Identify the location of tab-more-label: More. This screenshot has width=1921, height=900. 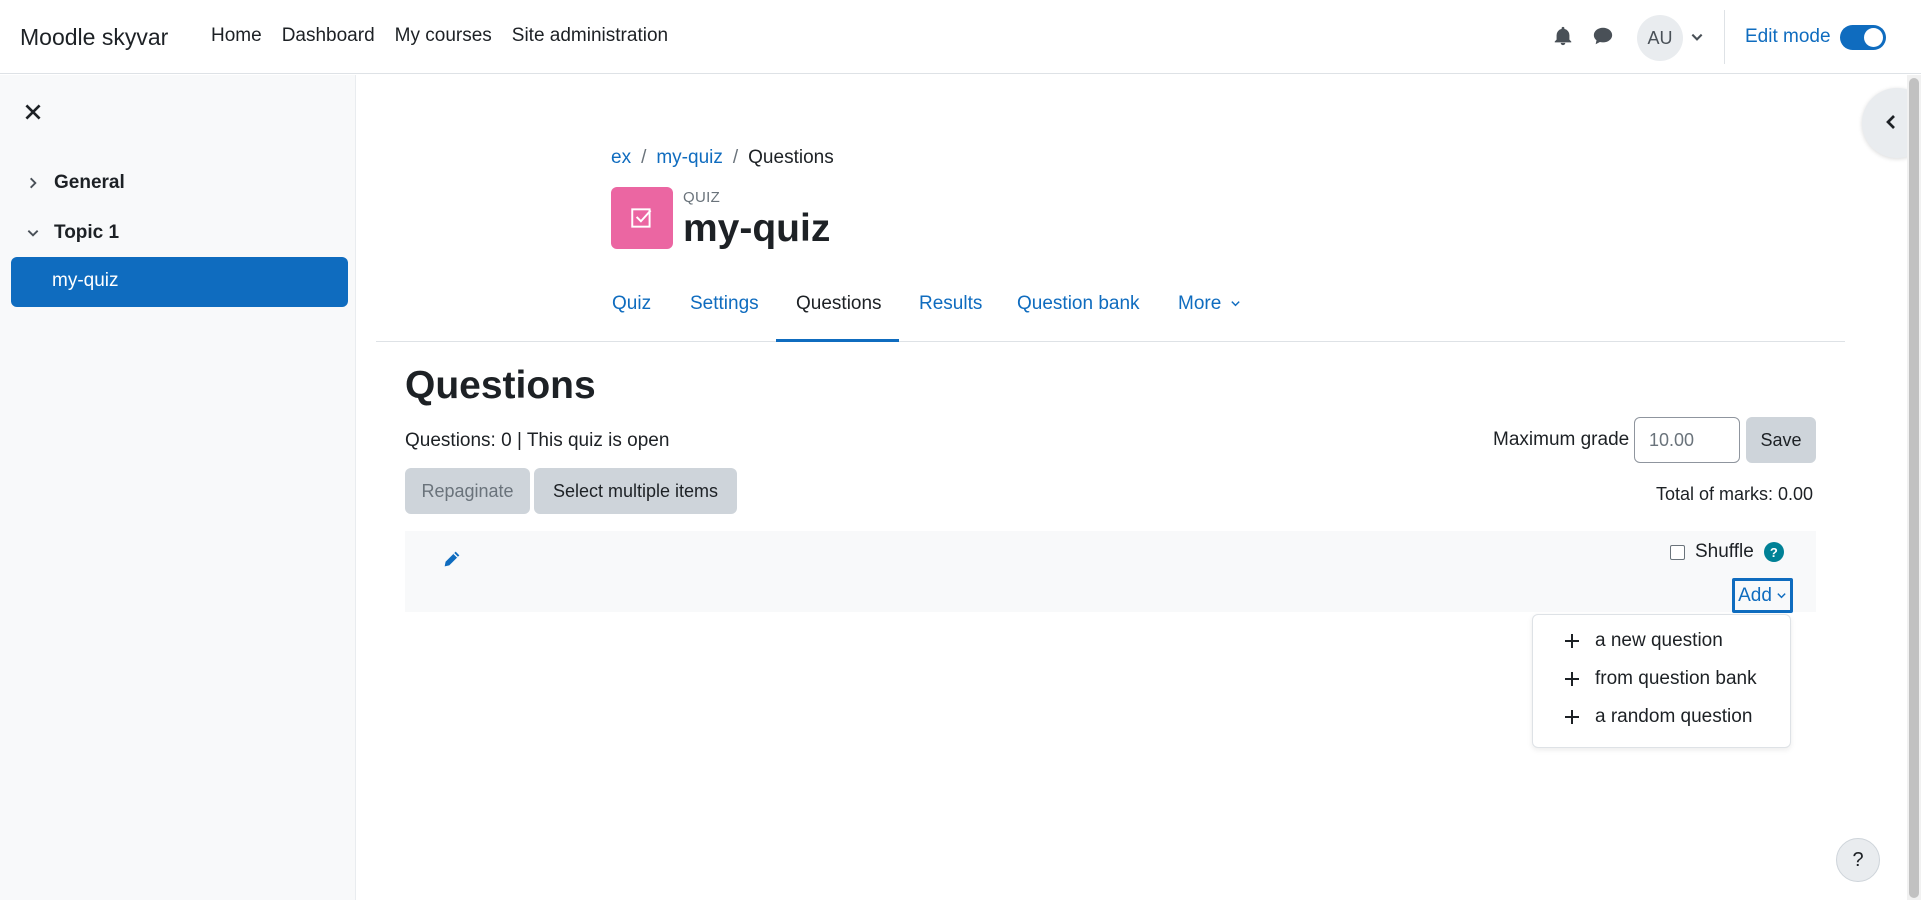
(1200, 303).